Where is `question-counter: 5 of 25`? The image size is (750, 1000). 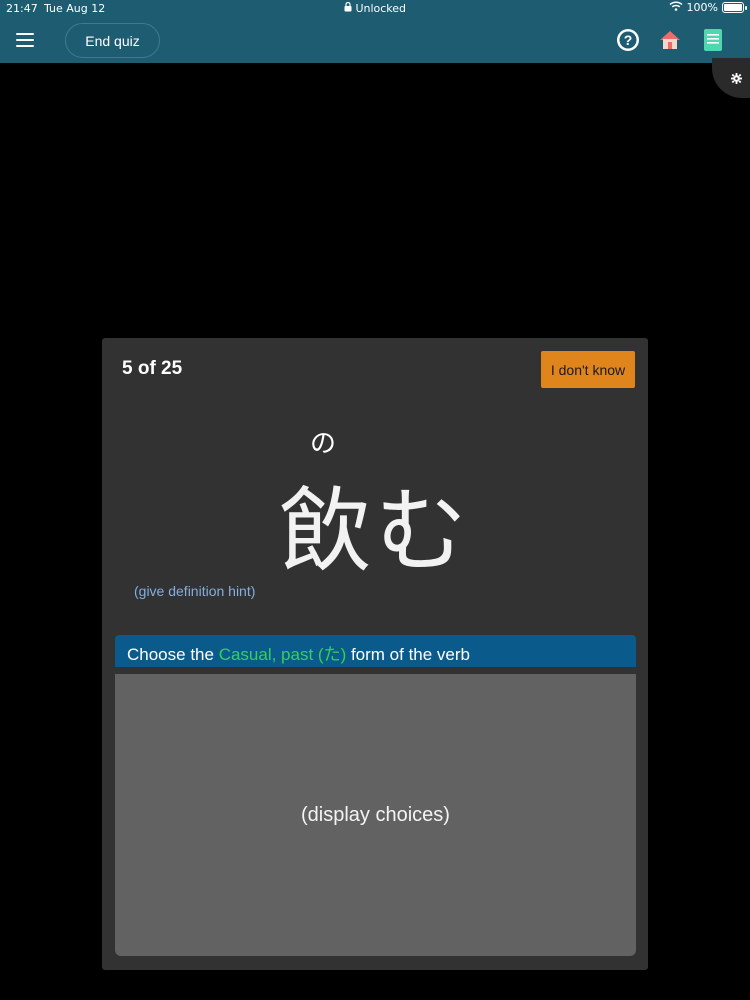 question-counter: 5 of 25 is located at coordinates (152, 368).